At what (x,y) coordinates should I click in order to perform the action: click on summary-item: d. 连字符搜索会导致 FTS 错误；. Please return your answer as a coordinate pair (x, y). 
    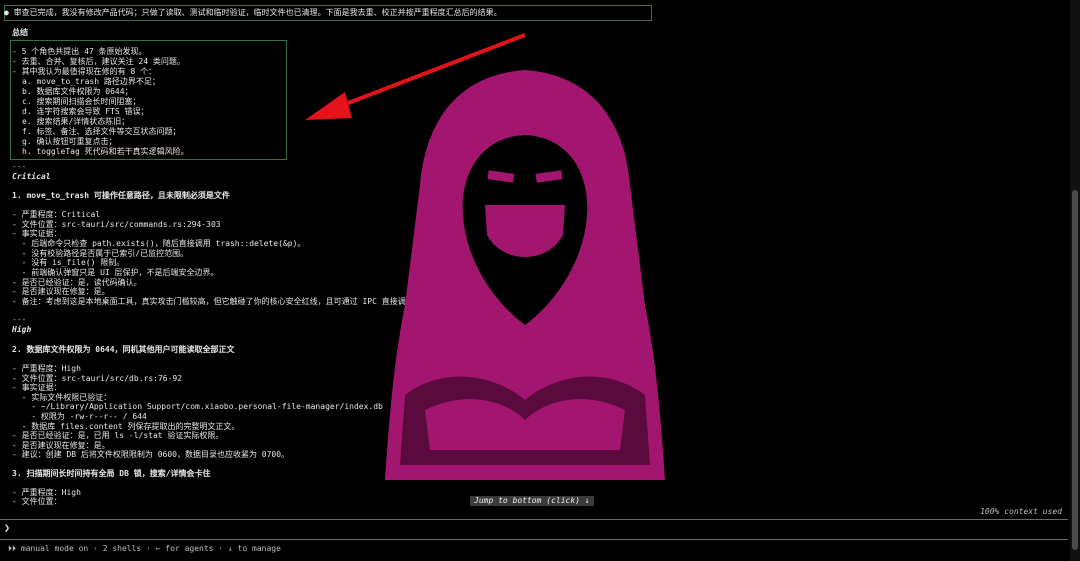
    Looking at the image, I should click on (85, 111).